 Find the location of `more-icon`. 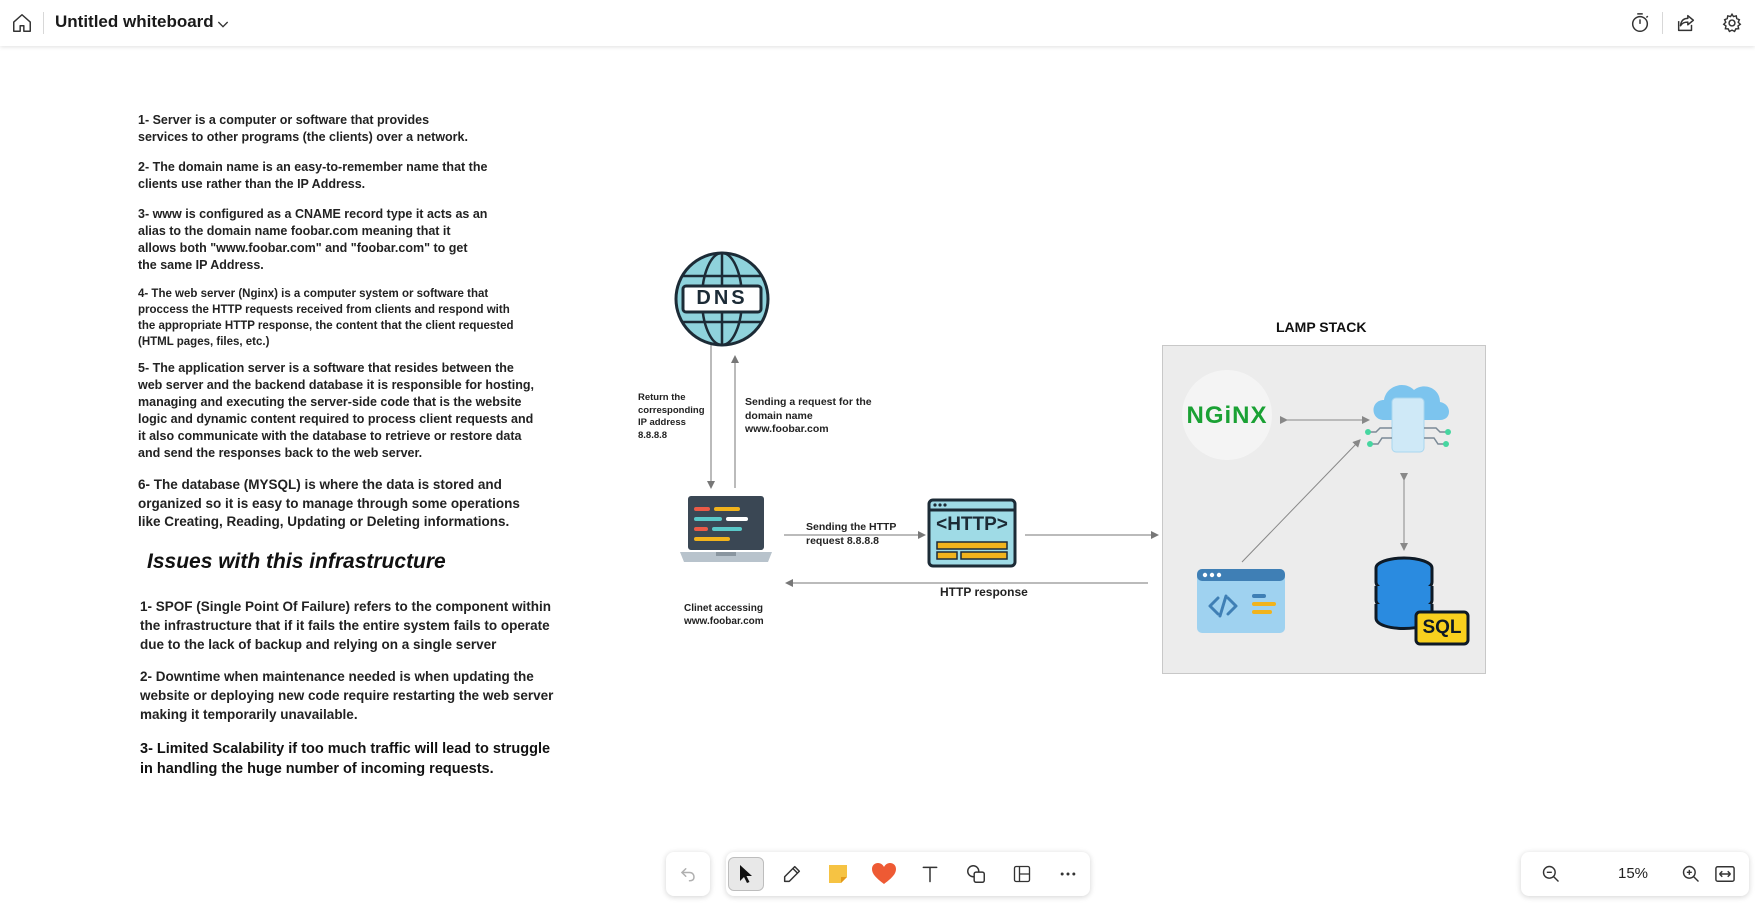

more-icon is located at coordinates (1068, 874).